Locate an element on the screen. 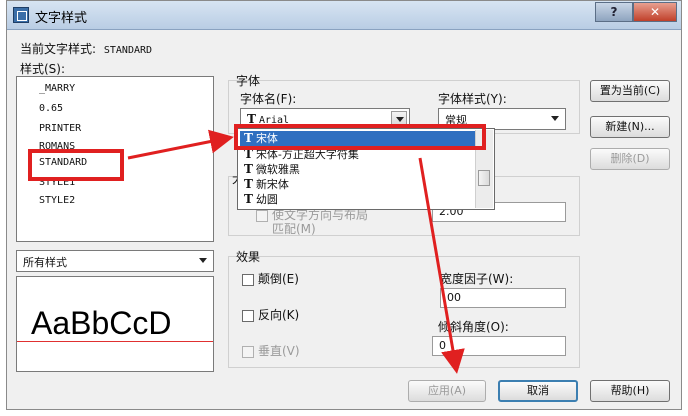 This screenshot has width=688, height=416. preview-baseline is located at coordinates (115, 341).